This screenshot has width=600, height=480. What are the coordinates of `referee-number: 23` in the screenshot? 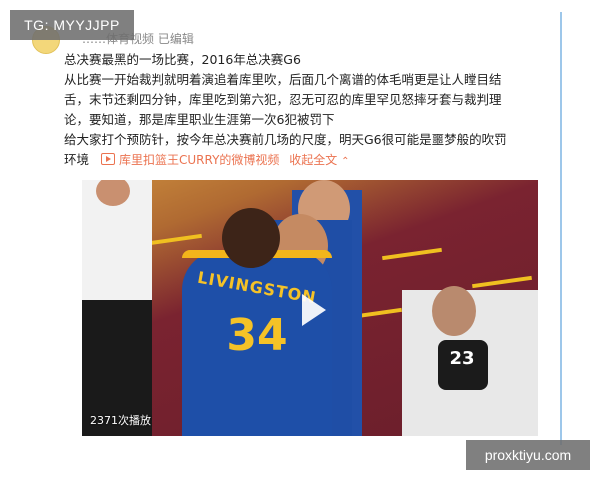 It's located at (462, 358).